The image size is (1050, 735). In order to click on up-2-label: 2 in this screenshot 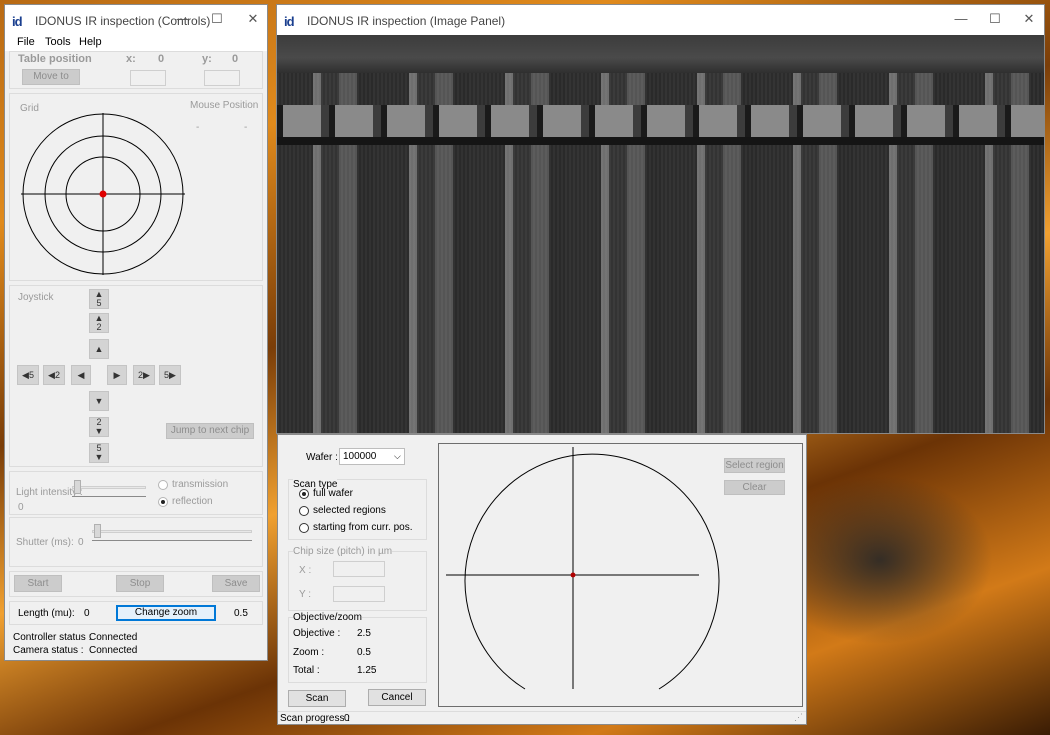, I will do `click(99, 327)`.